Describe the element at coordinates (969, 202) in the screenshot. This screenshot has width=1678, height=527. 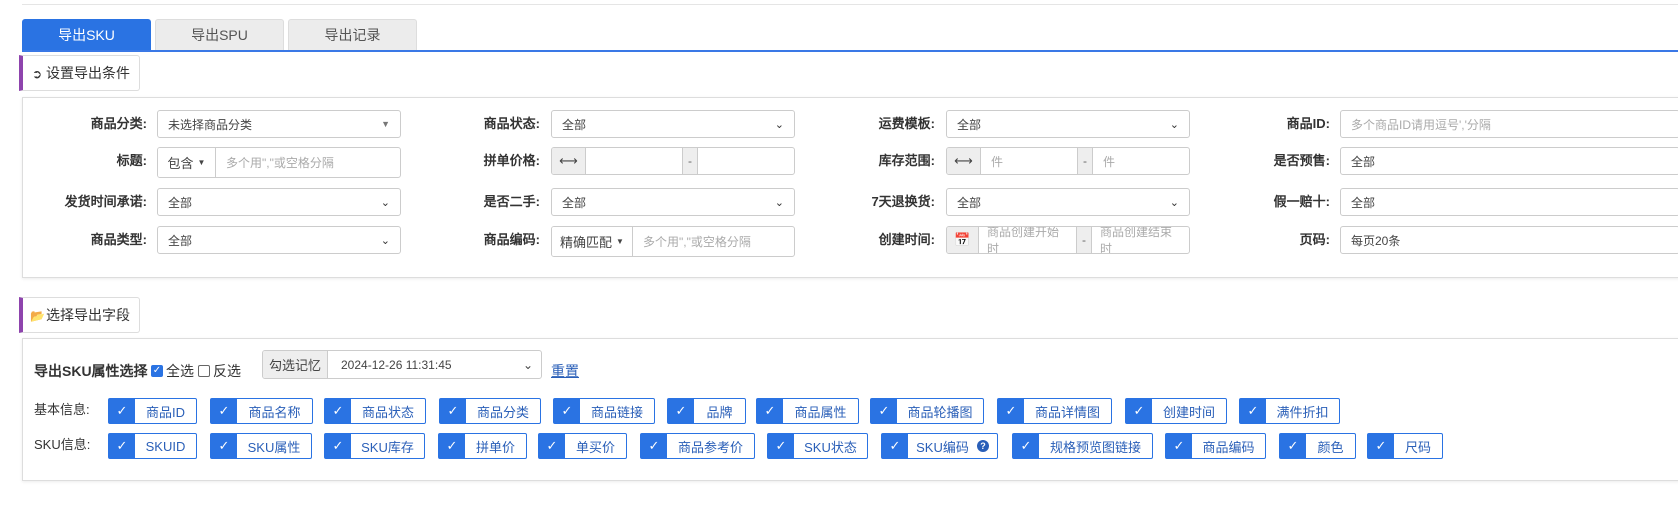
I see `return7-value: 全部` at that location.